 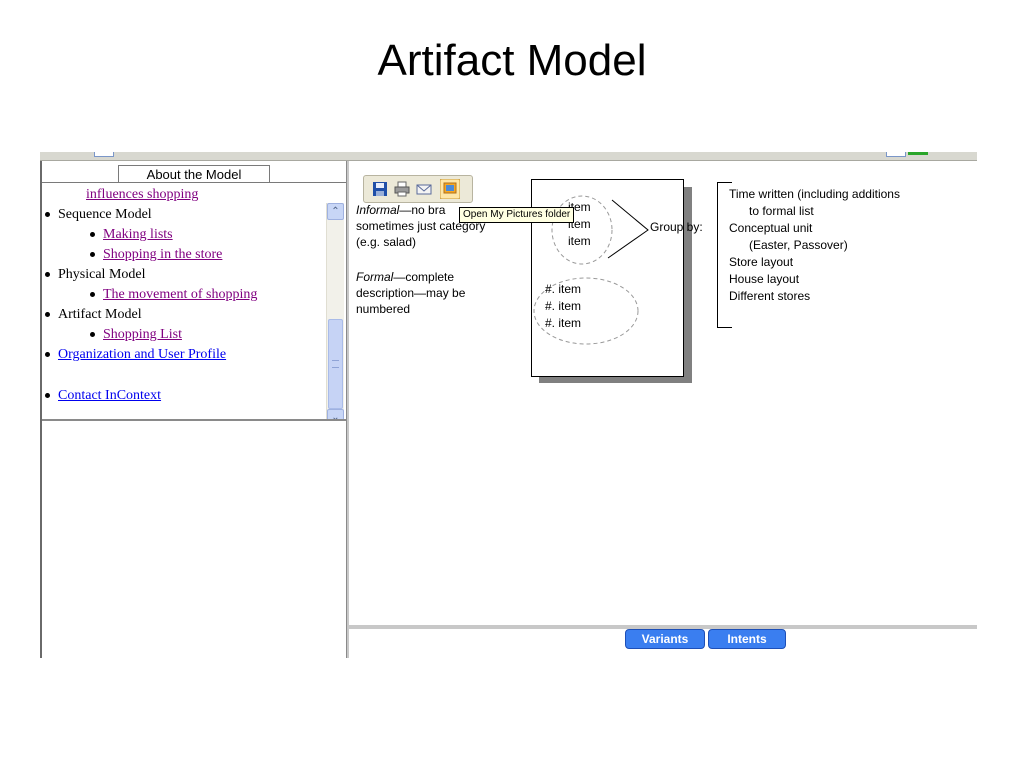 I want to click on slide-title: Artifact Model, so click(x=512, y=60).